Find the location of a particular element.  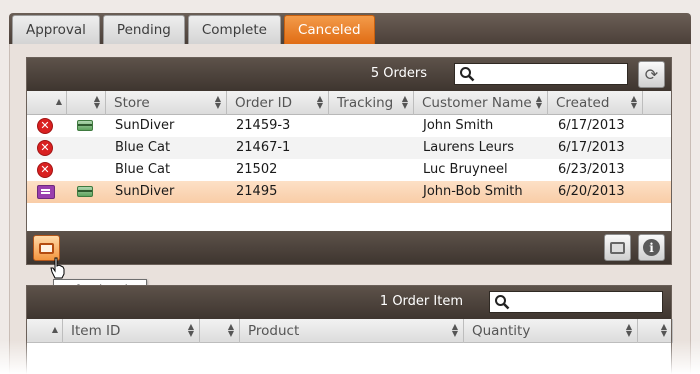

print-button is located at coordinates (617, 247).